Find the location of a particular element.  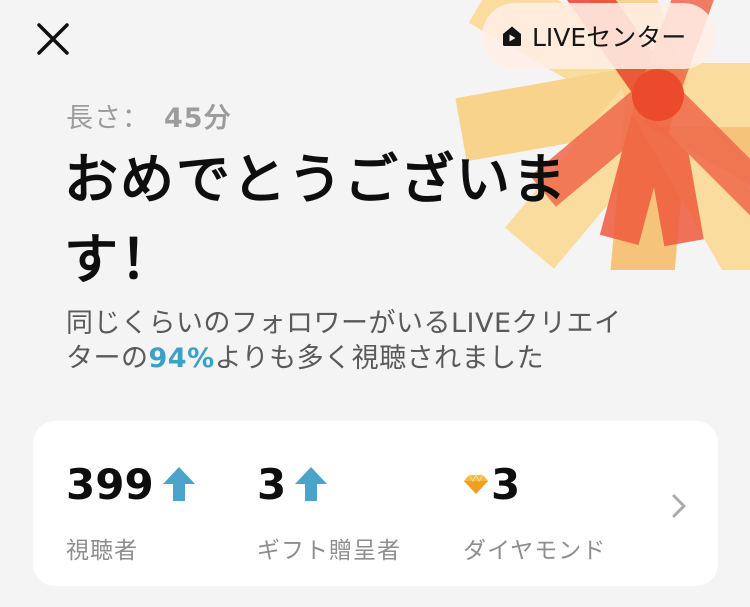

chevron-right-icon is located at coordinates (679, 506).